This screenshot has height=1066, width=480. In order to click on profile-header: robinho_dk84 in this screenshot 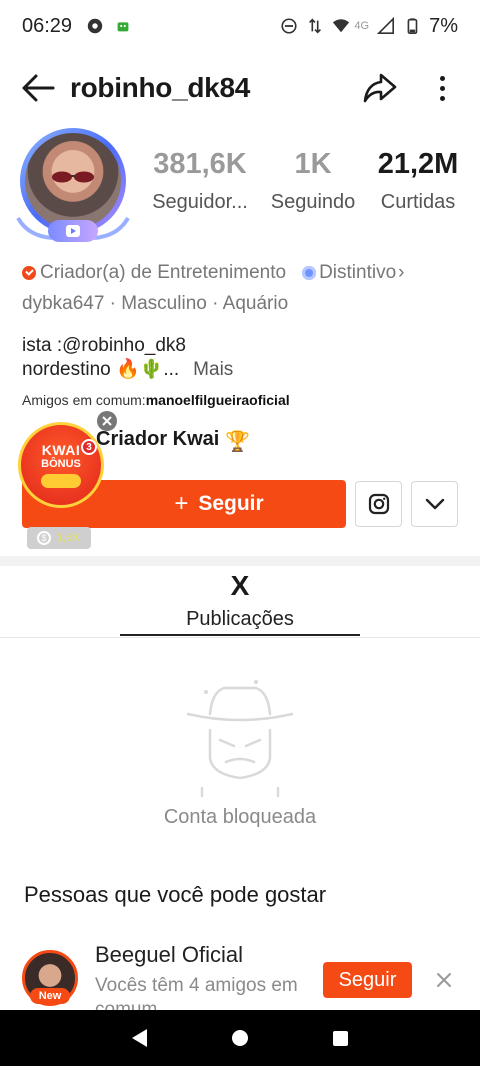, I will do `click(240, 88)`.